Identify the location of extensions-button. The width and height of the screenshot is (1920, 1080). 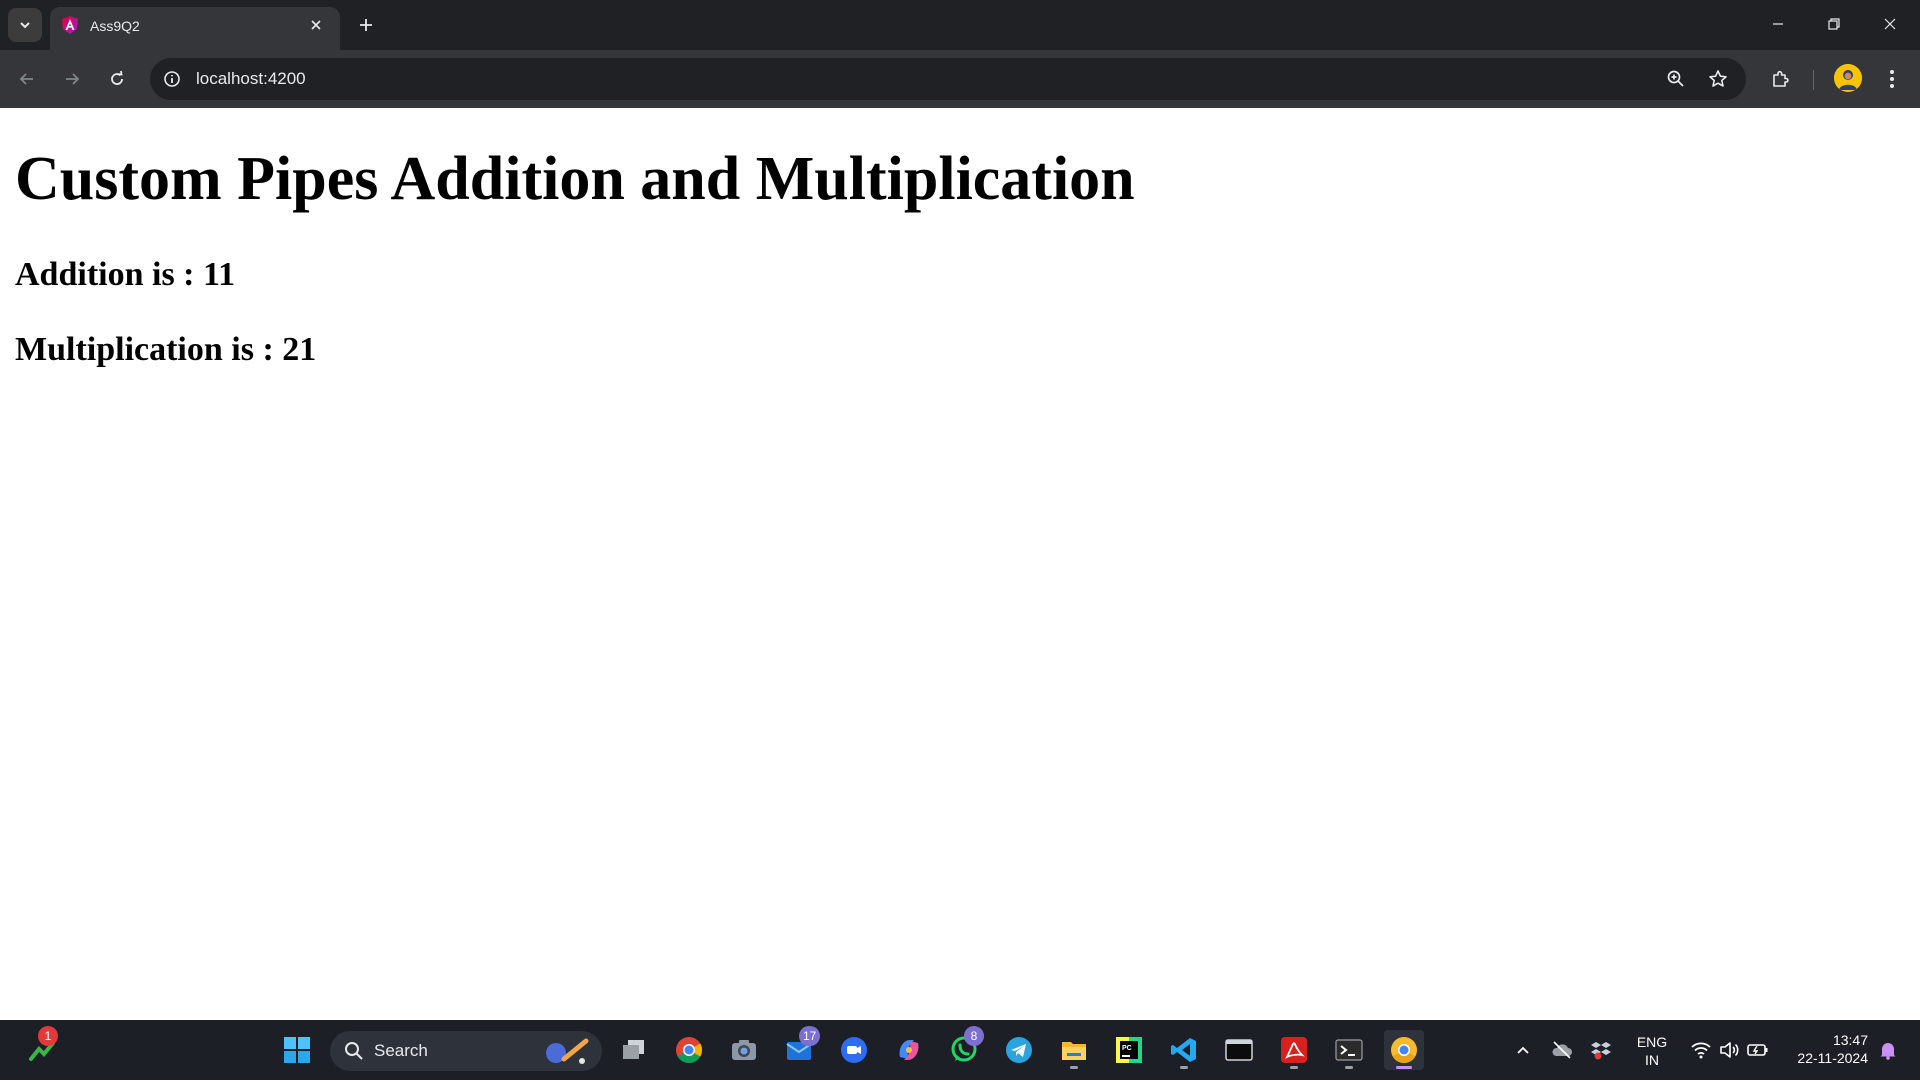
(1781, 79).